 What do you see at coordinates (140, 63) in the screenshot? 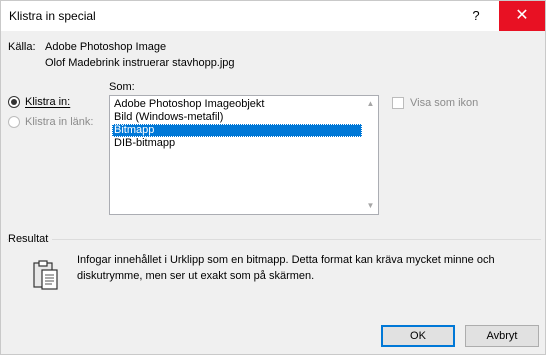
I see `source-file: Olof Madebrink instruerar stavhopp.jpg` at bounding box center [140, 63].